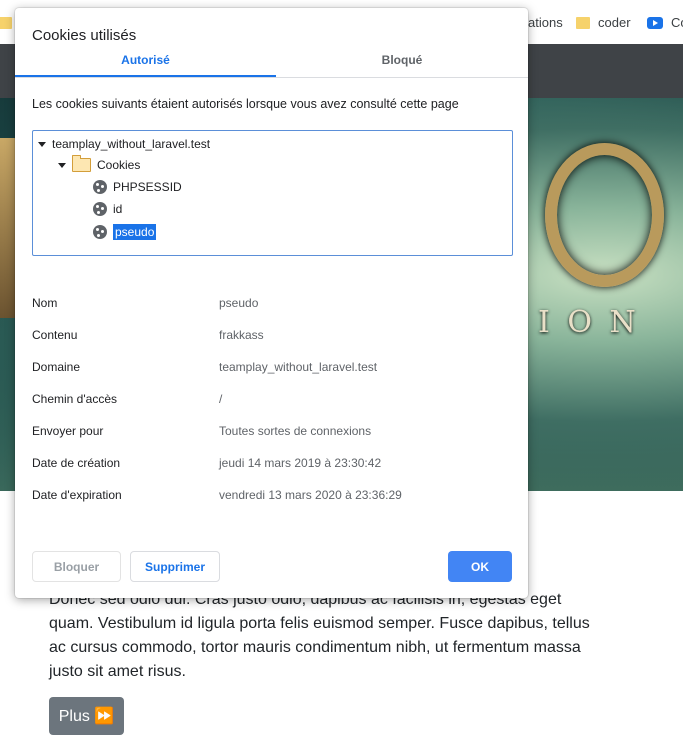  I want to click on folder-open-icon, so click(81, 163).